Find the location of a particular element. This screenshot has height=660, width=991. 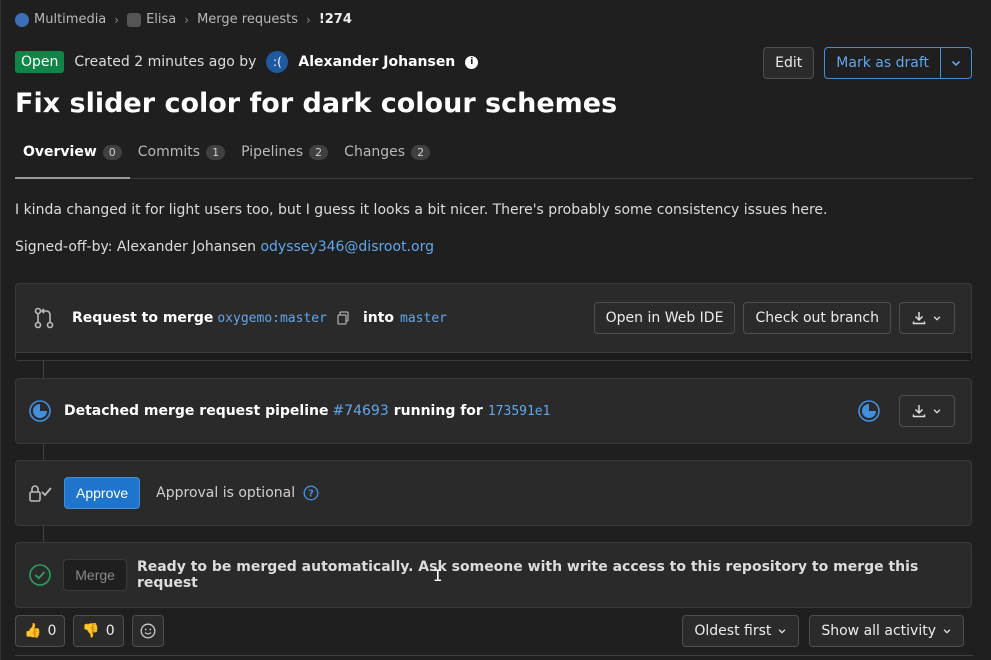

activity-controls: Oldest first Show all activity is located at coordinates (823, 631).